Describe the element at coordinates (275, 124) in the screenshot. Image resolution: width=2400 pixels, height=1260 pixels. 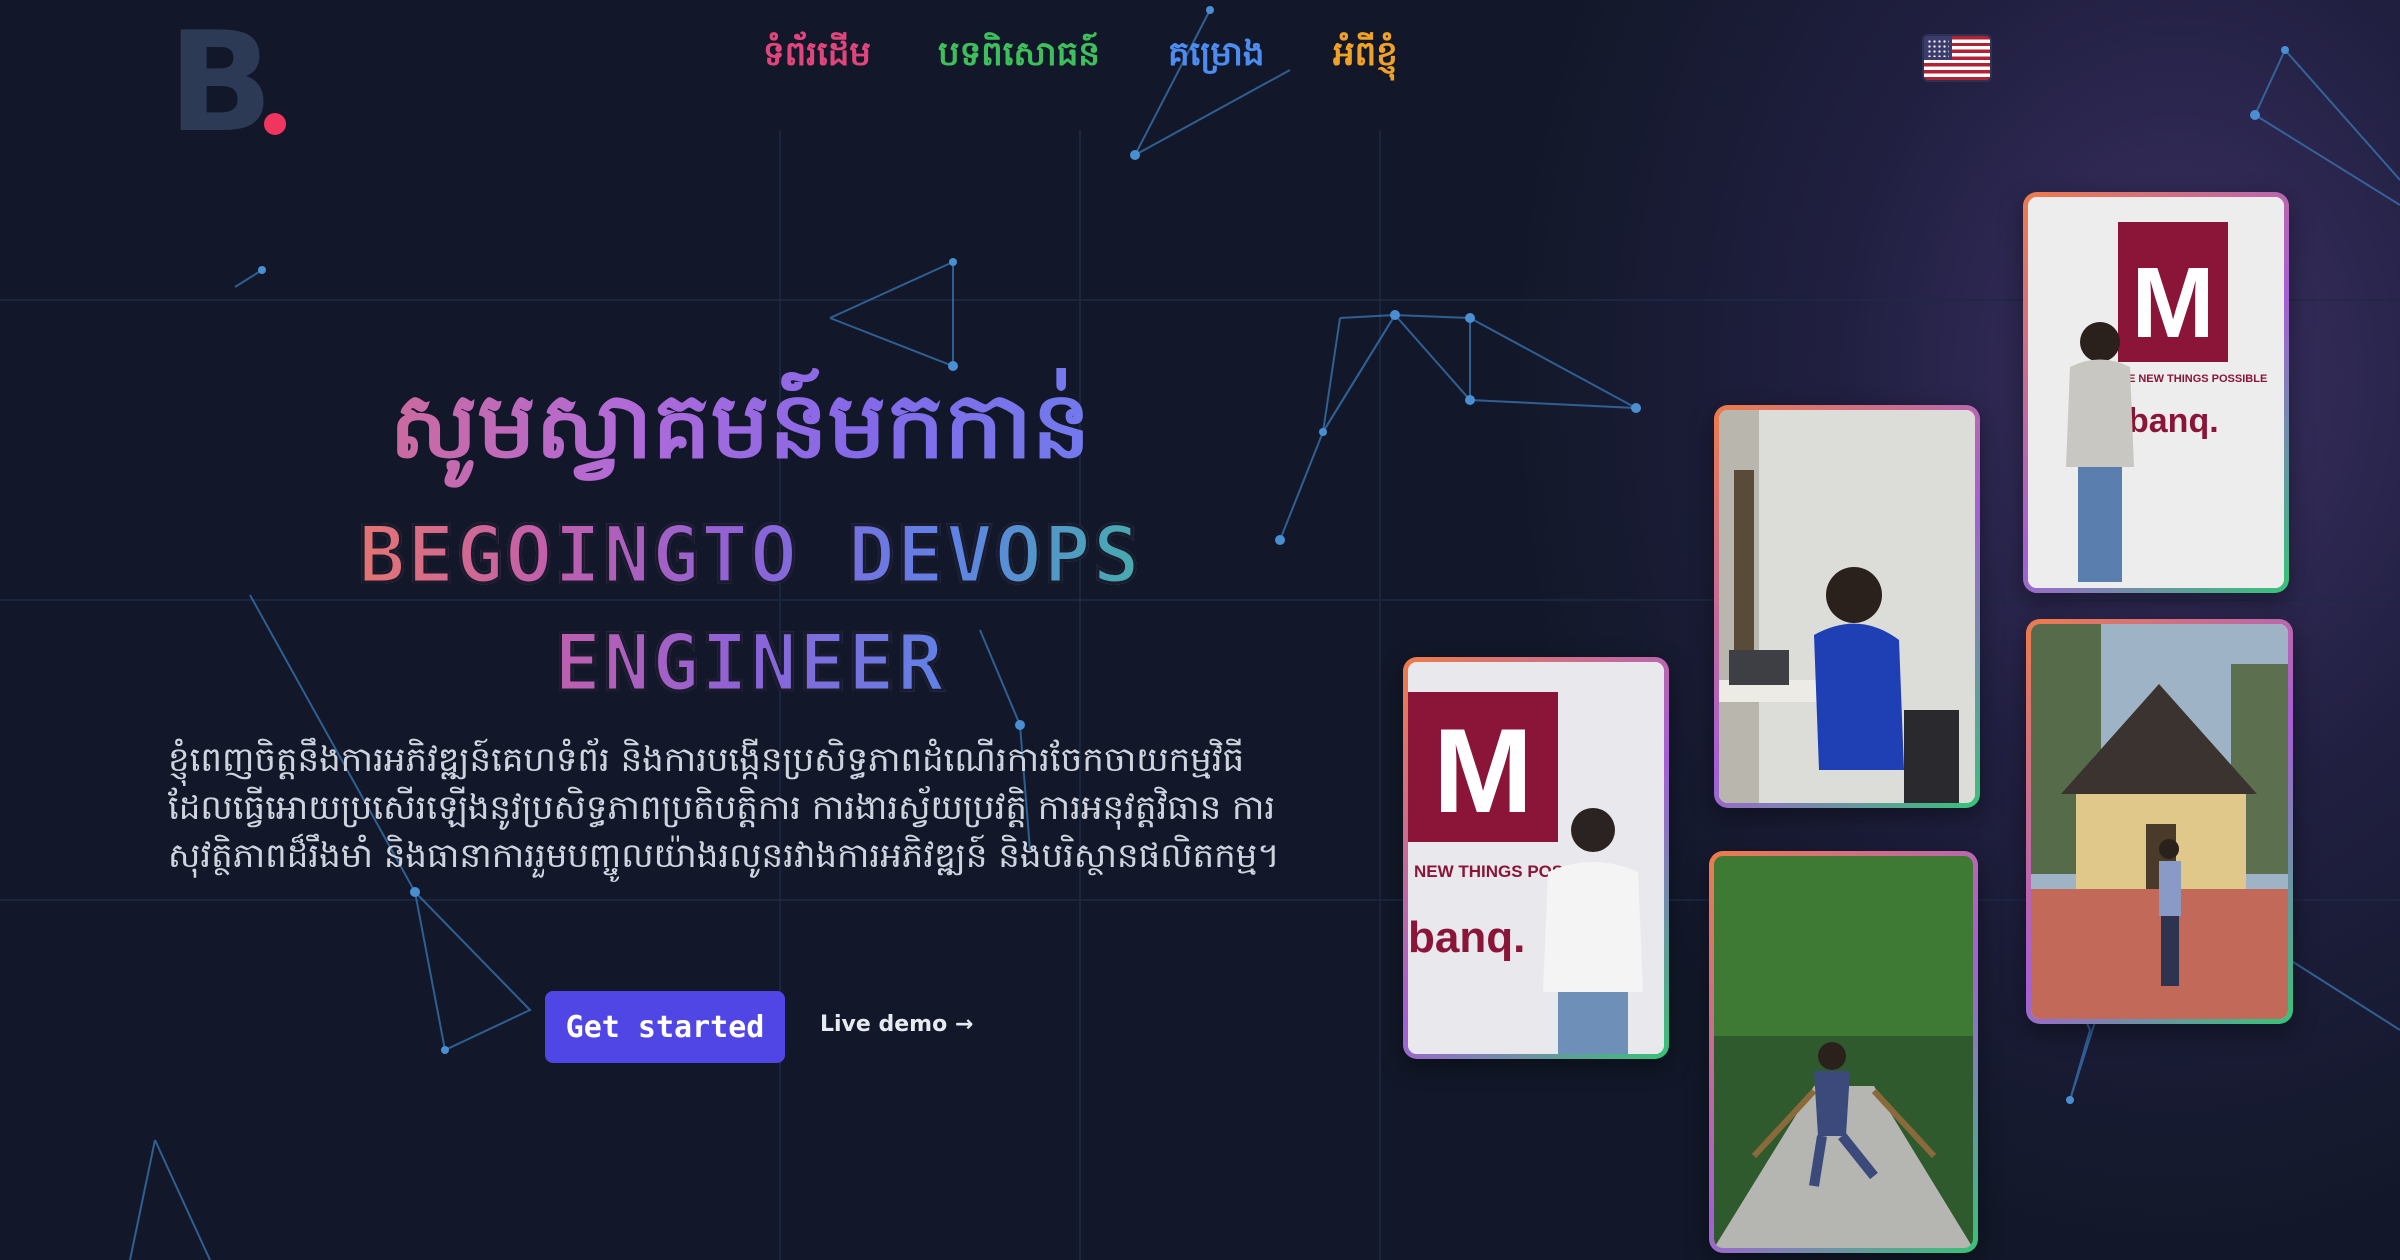
I see `logo-dot` at that location.